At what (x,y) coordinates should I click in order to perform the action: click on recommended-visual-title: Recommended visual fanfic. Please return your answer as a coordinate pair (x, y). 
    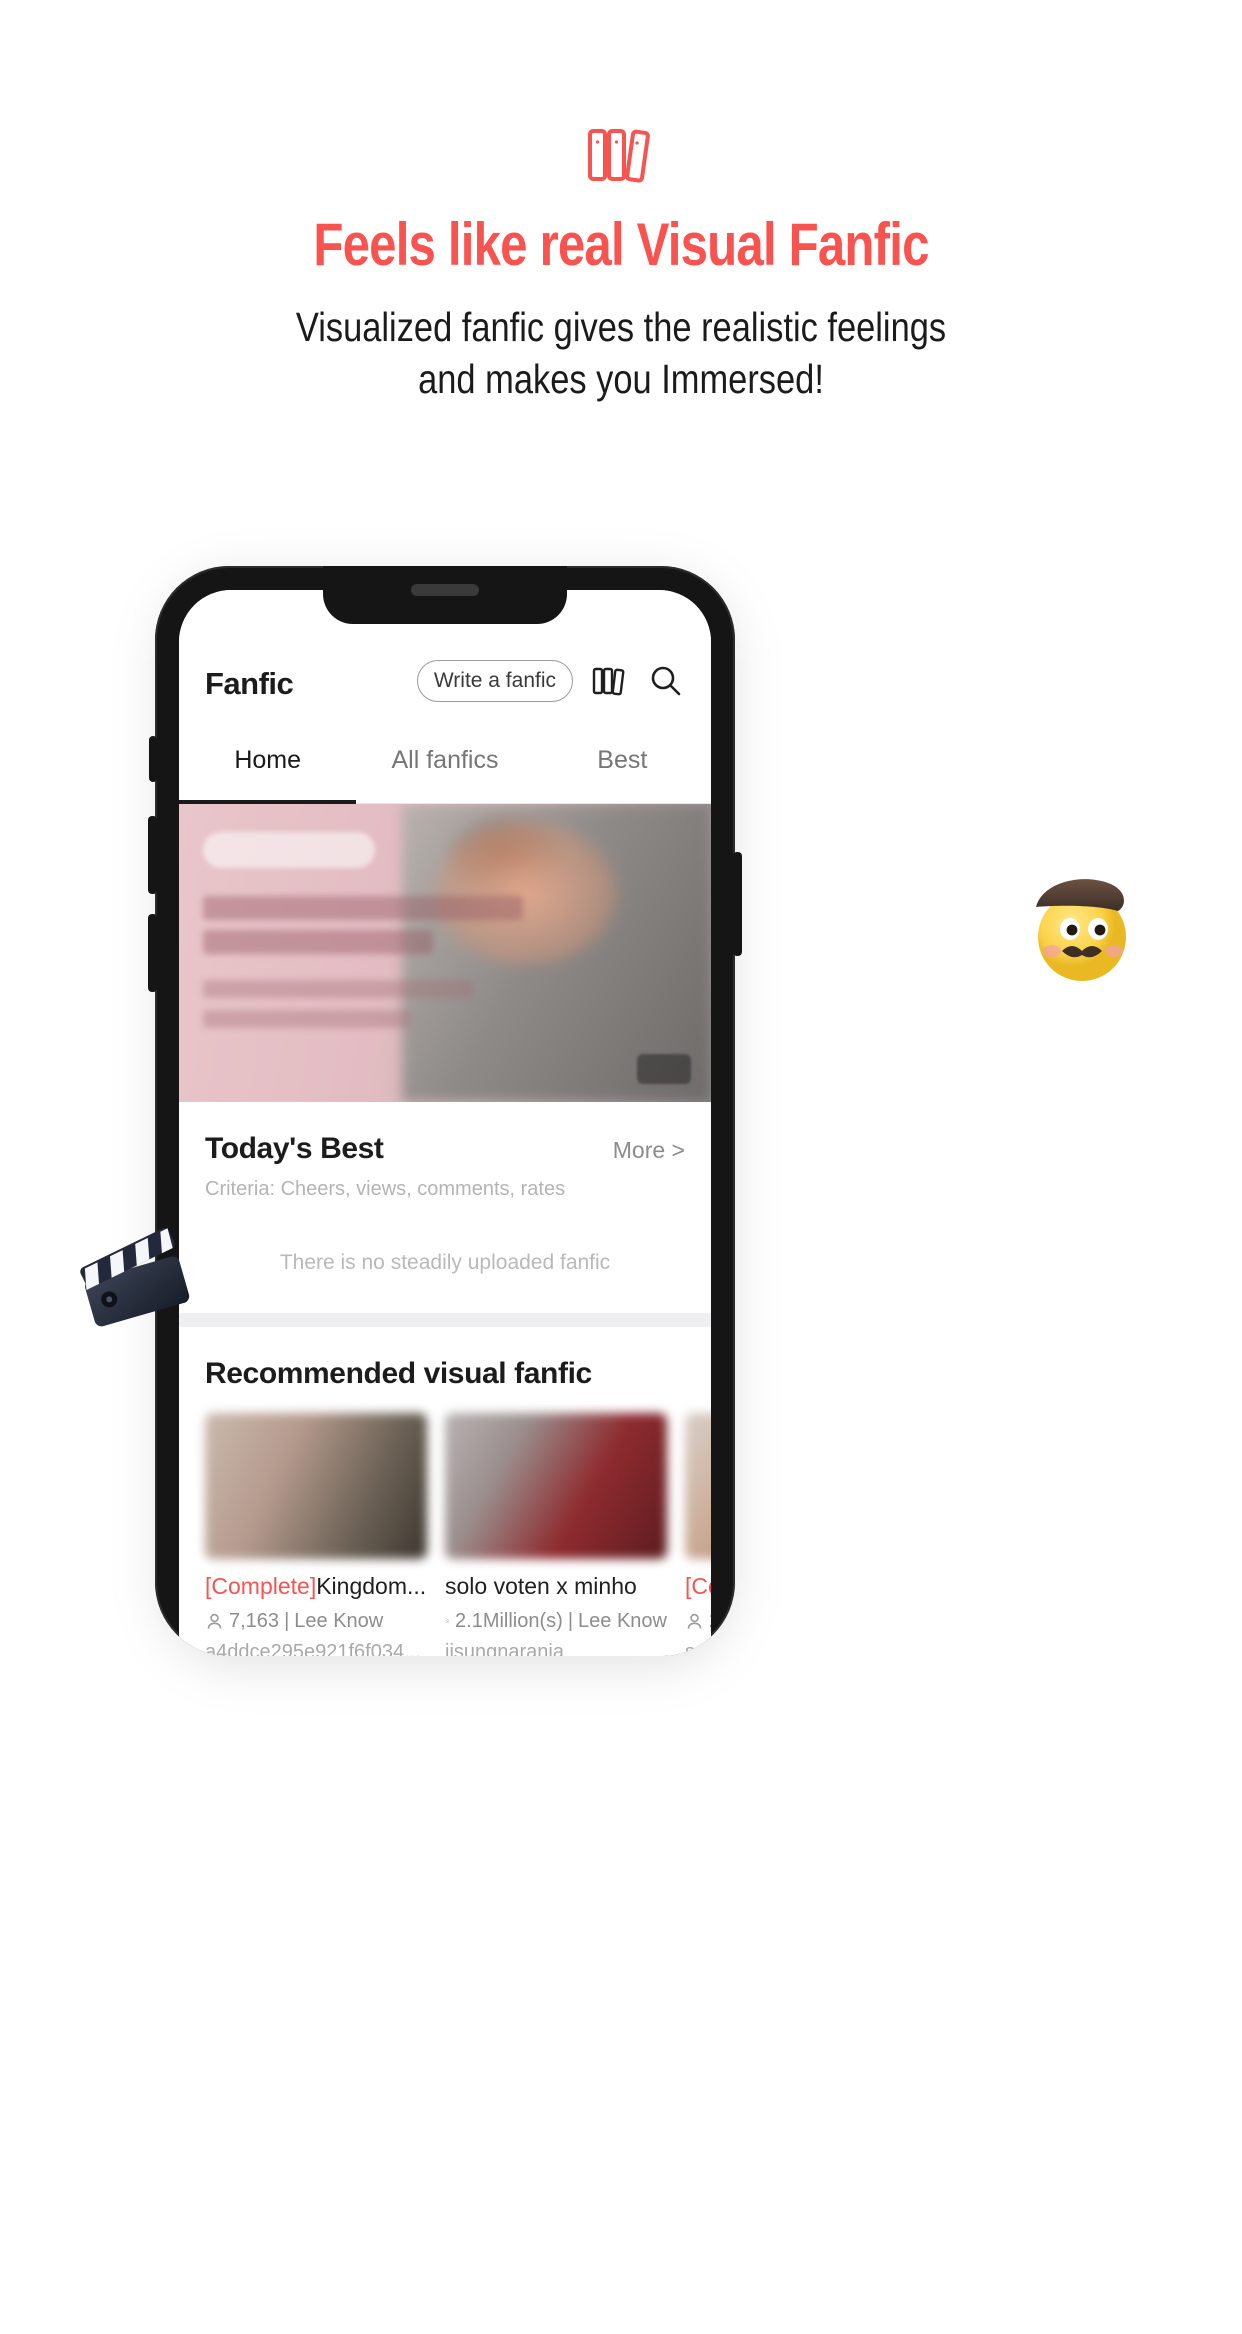
    Looking at the image, I should click on (398, 1373).